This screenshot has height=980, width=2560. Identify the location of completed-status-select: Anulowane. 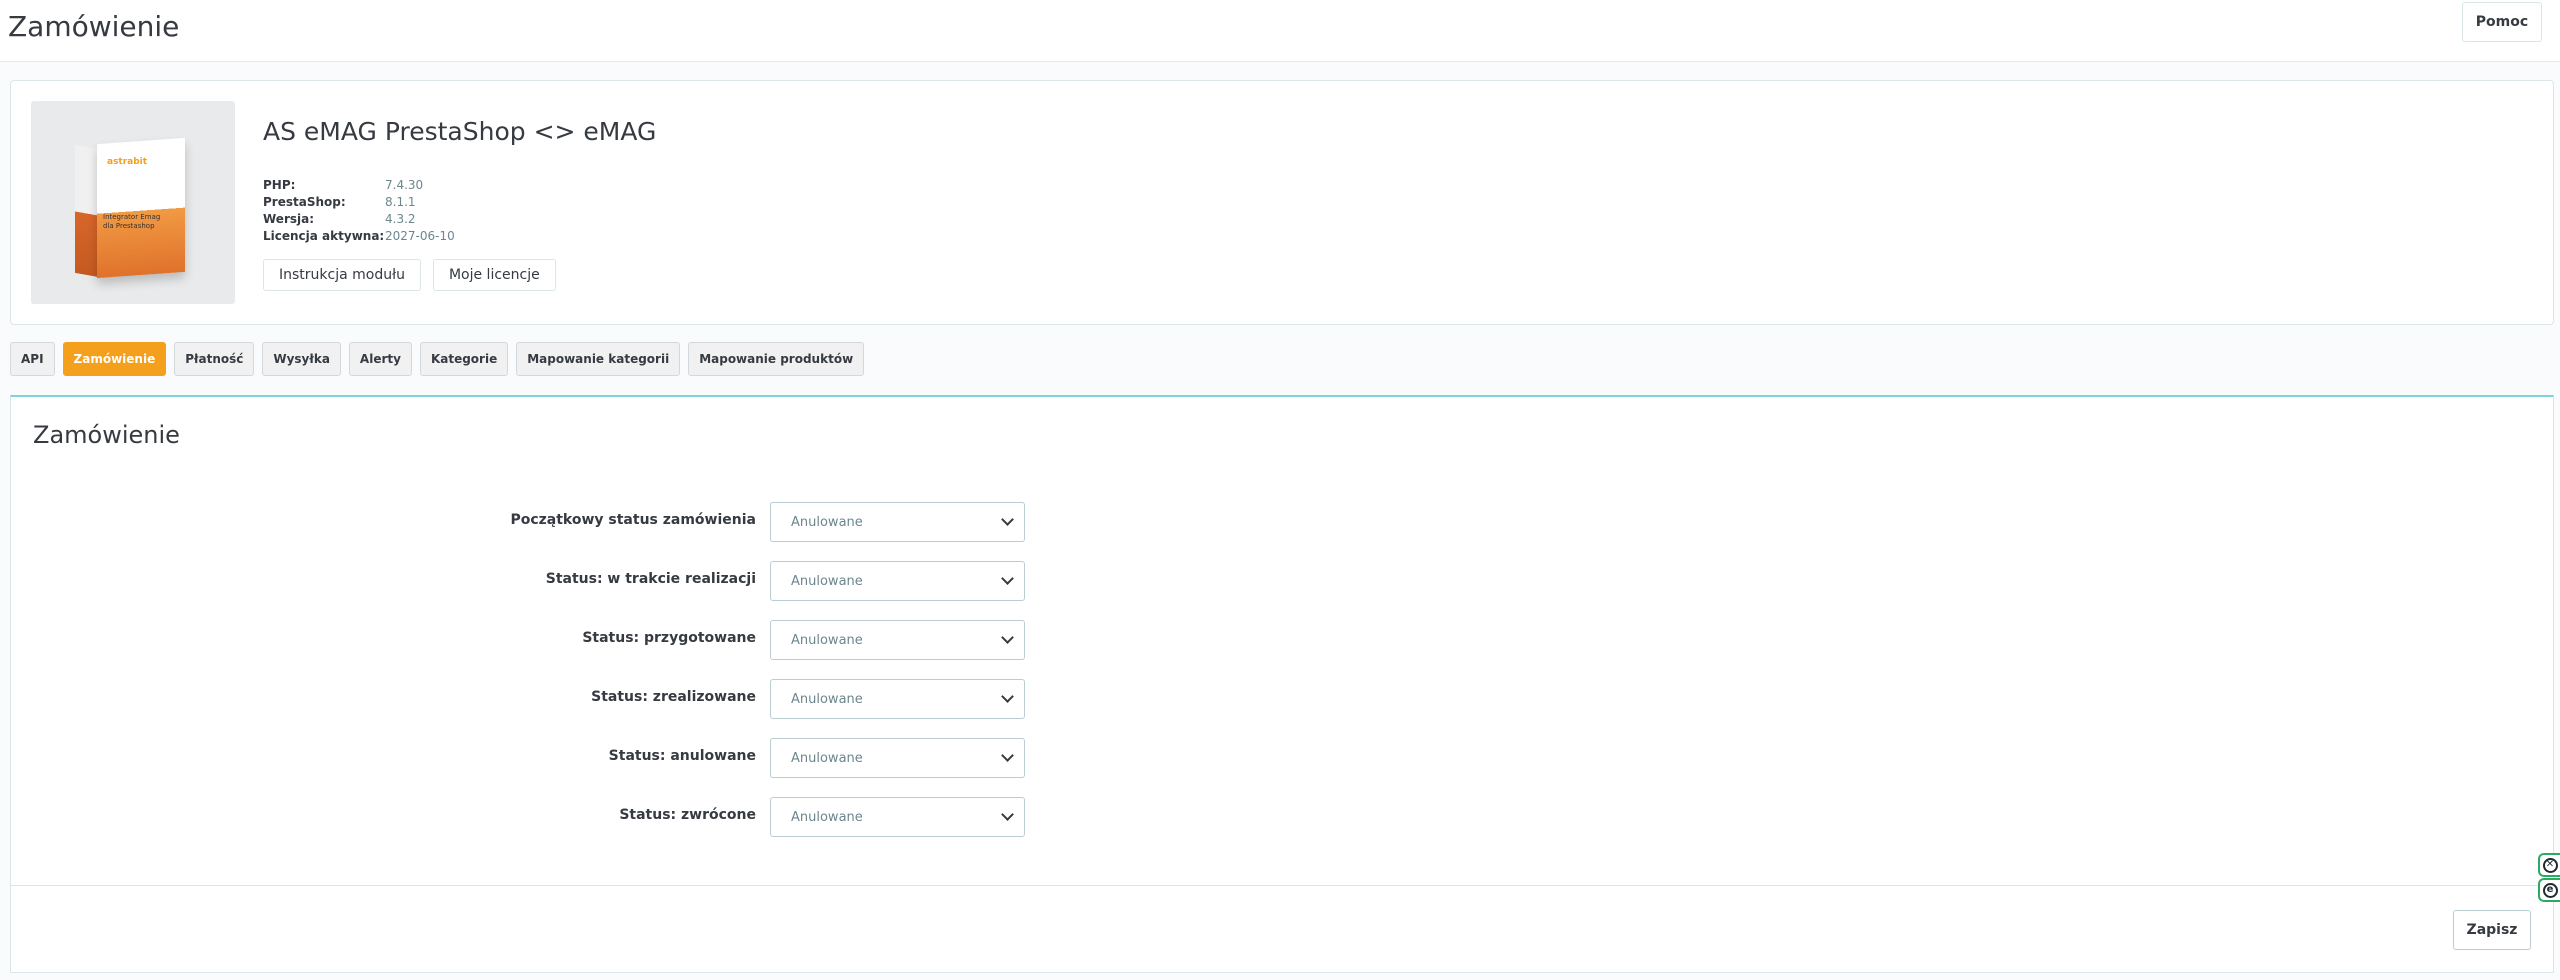
(897, 699).